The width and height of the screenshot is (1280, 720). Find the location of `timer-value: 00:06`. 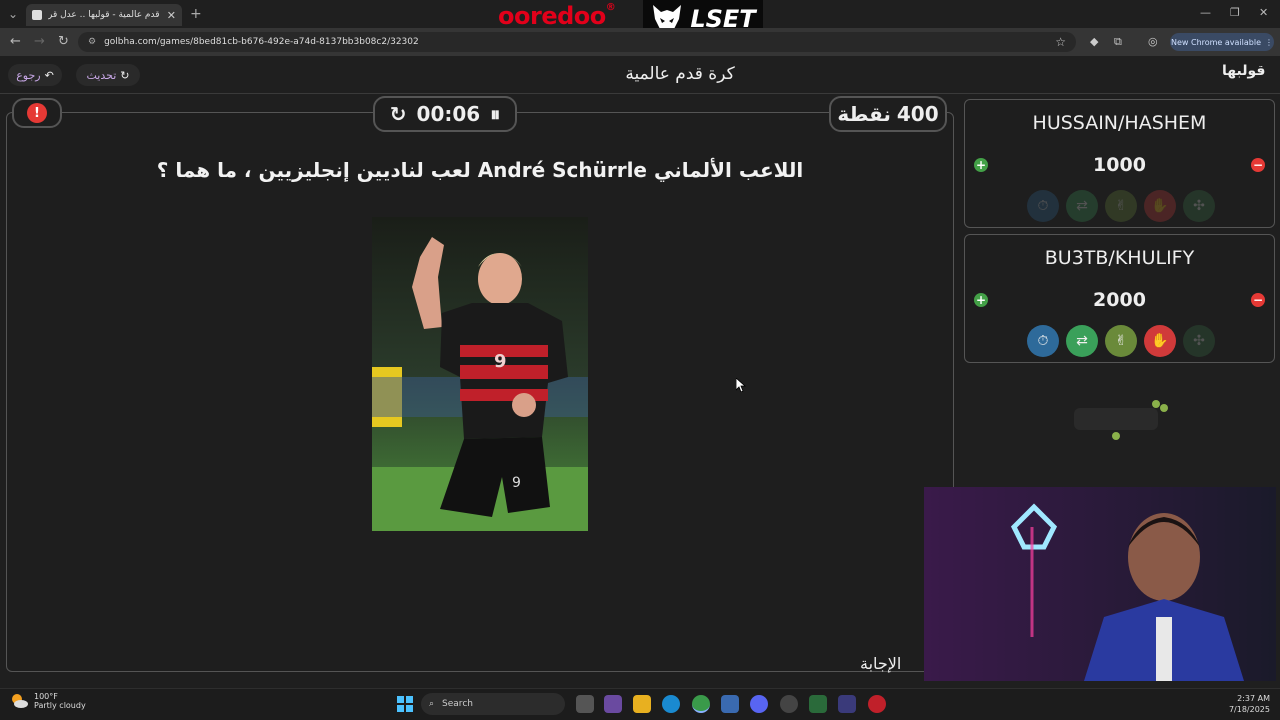

timer-value: 00:06 is located at coordinates (448, 114).